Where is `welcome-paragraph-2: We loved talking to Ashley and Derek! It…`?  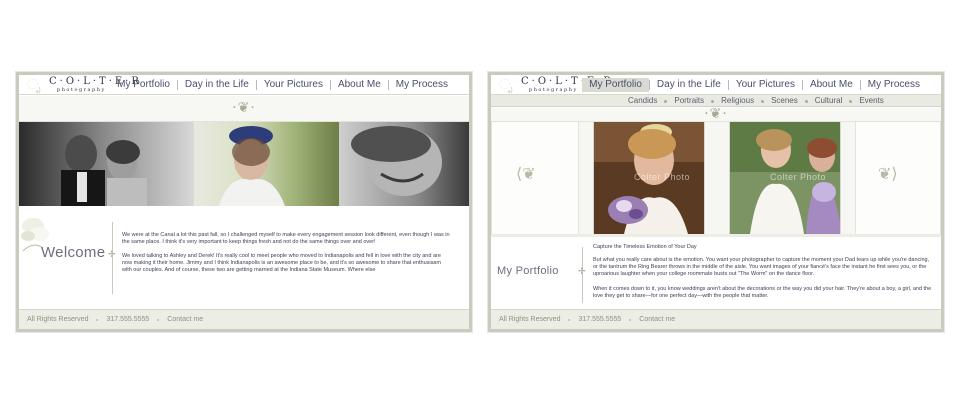 welcome-paragraph-2: We loved talking to Ashley and Derek! It… is located at coordinates (281, 263).